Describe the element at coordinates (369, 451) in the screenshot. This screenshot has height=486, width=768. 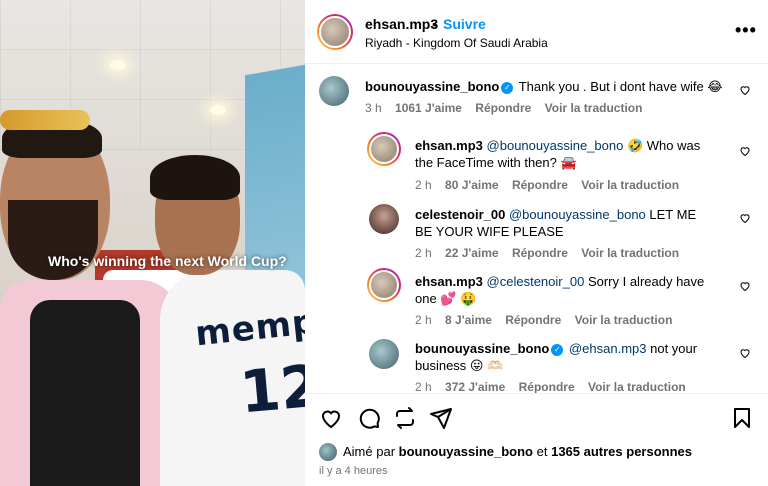
I see `liked-by-prefix: Aimé par` at that location.